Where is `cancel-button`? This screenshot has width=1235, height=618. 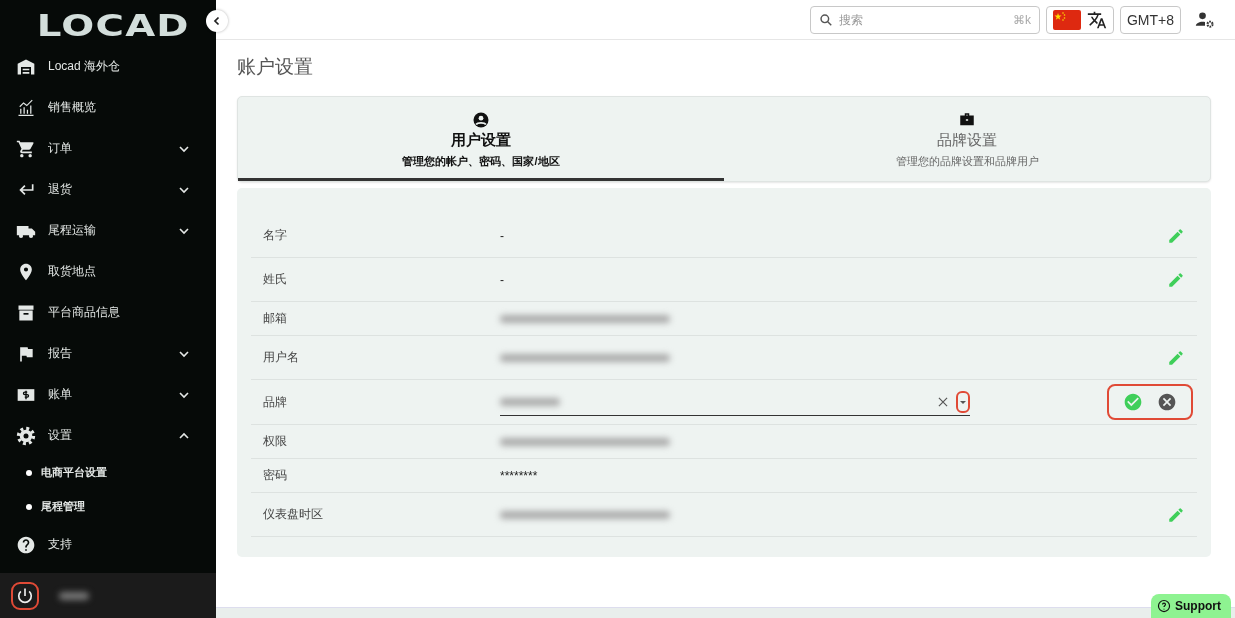
cancel-button is located at coordinates (1167, 402).